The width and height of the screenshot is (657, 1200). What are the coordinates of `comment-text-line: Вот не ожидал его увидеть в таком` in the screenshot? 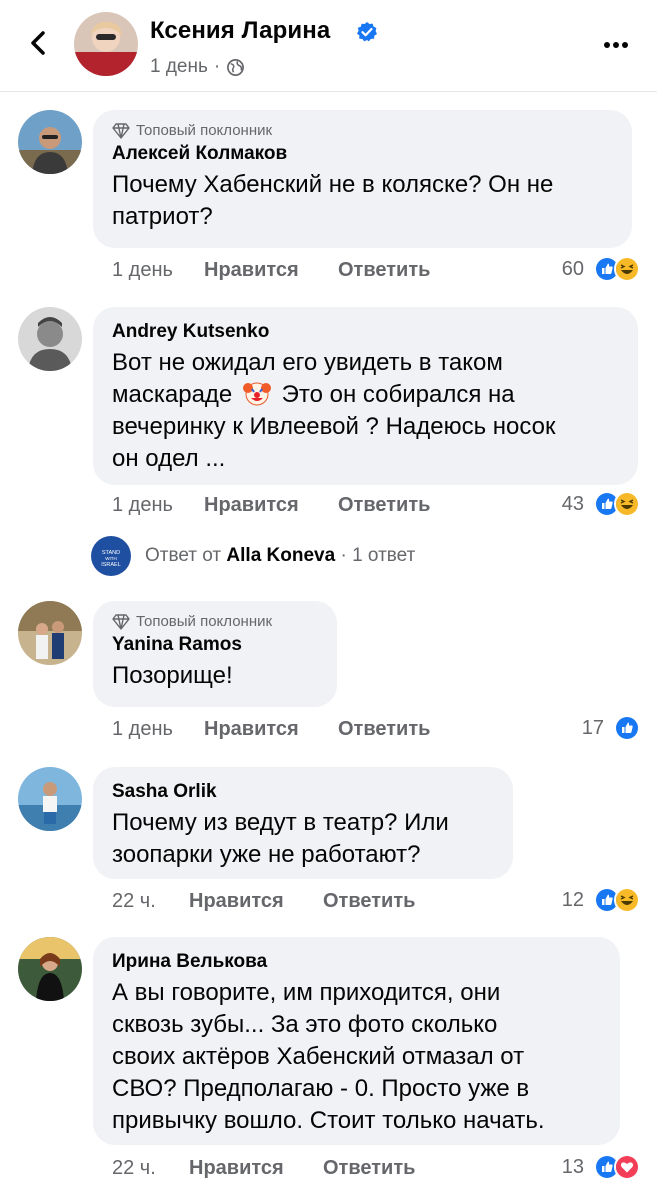 It's located at (307, 362).